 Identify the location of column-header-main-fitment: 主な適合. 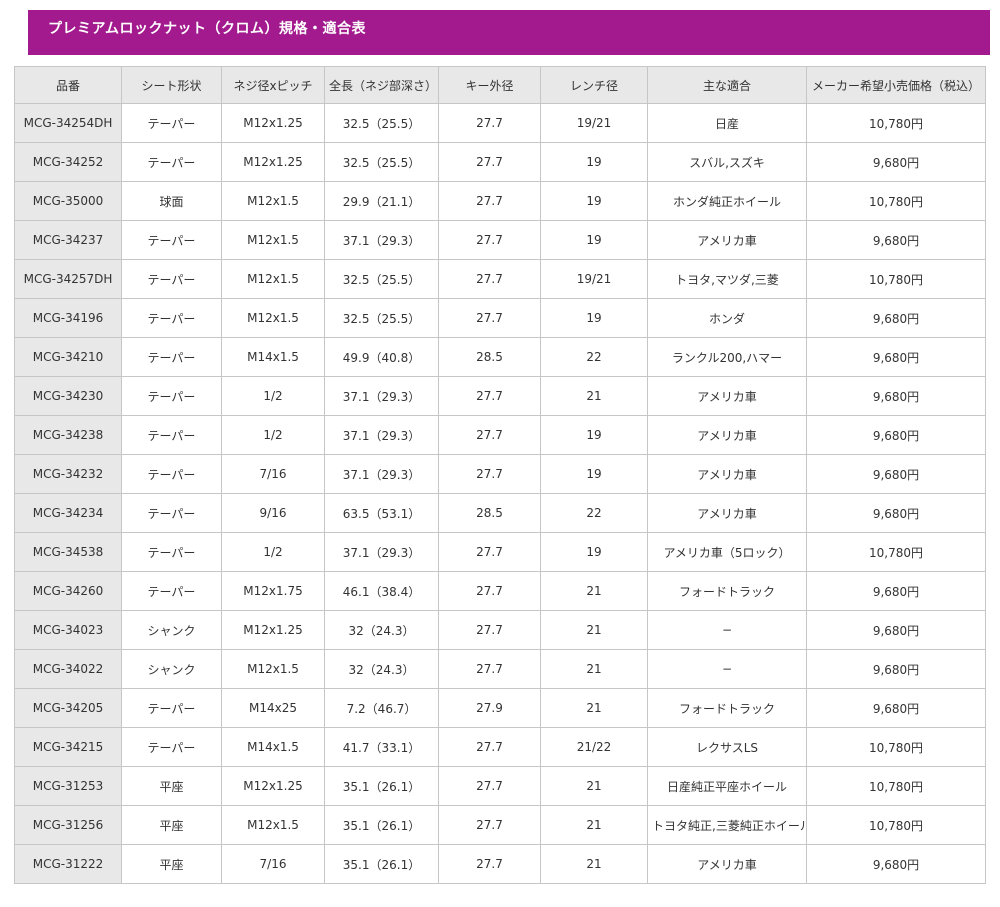
(727, 85).